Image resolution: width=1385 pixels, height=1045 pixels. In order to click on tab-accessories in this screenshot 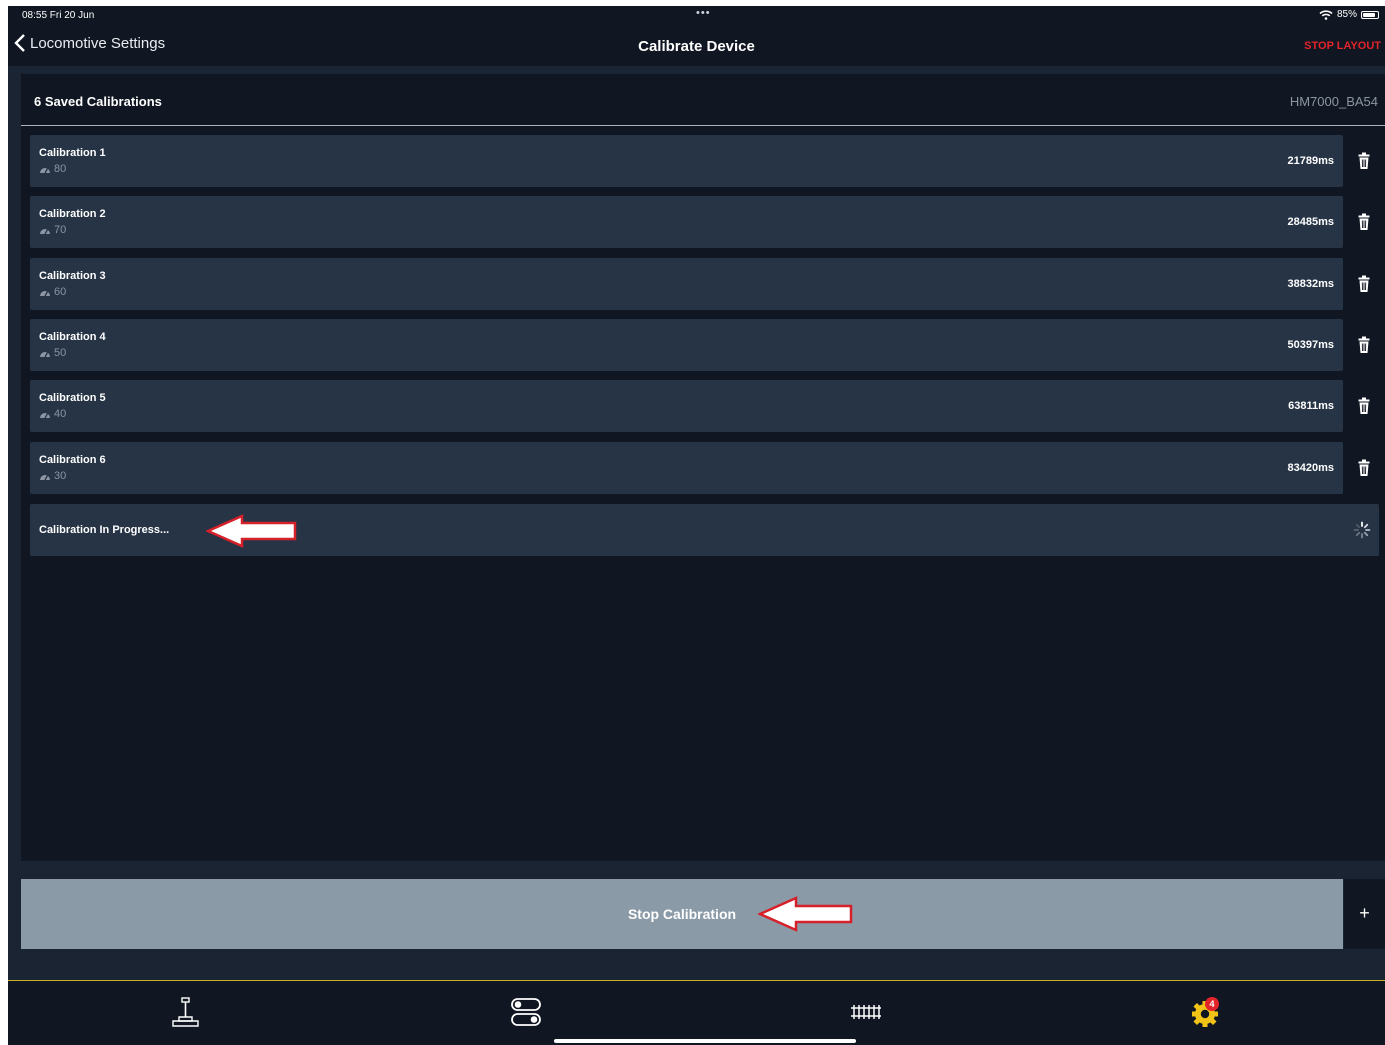, I will do `click(526, 1015)`.